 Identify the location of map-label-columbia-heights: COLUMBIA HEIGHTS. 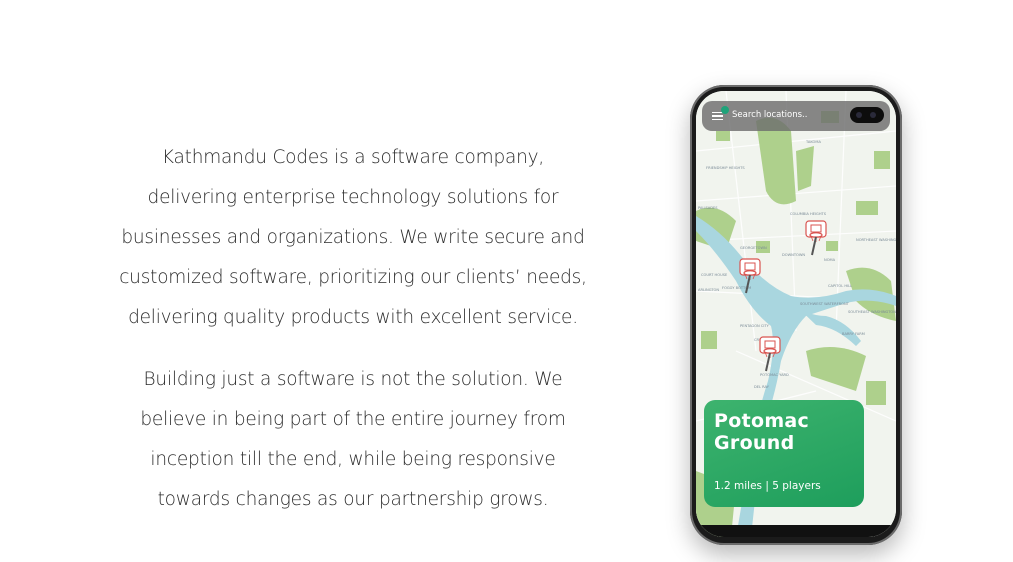
(808, 214).